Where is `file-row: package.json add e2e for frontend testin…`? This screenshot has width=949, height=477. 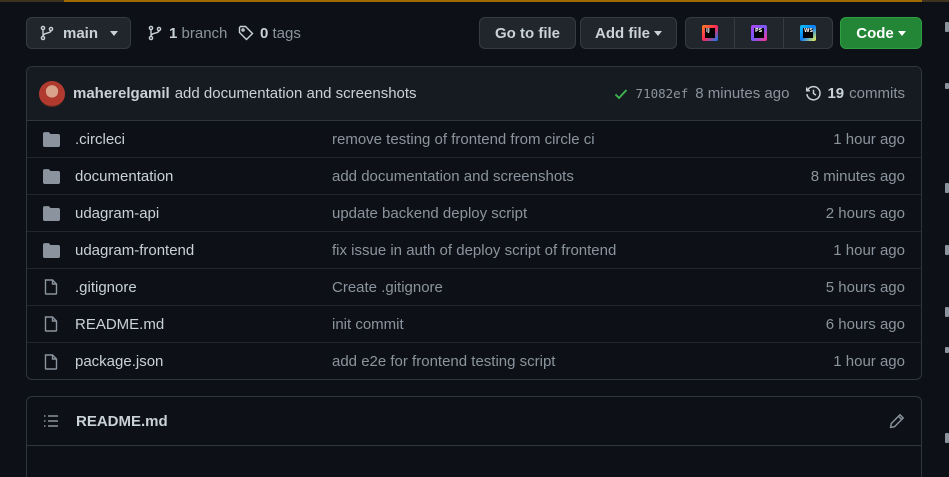
file-row: package.json add e2e for frontend testin… is located at coordinates (474, 361).